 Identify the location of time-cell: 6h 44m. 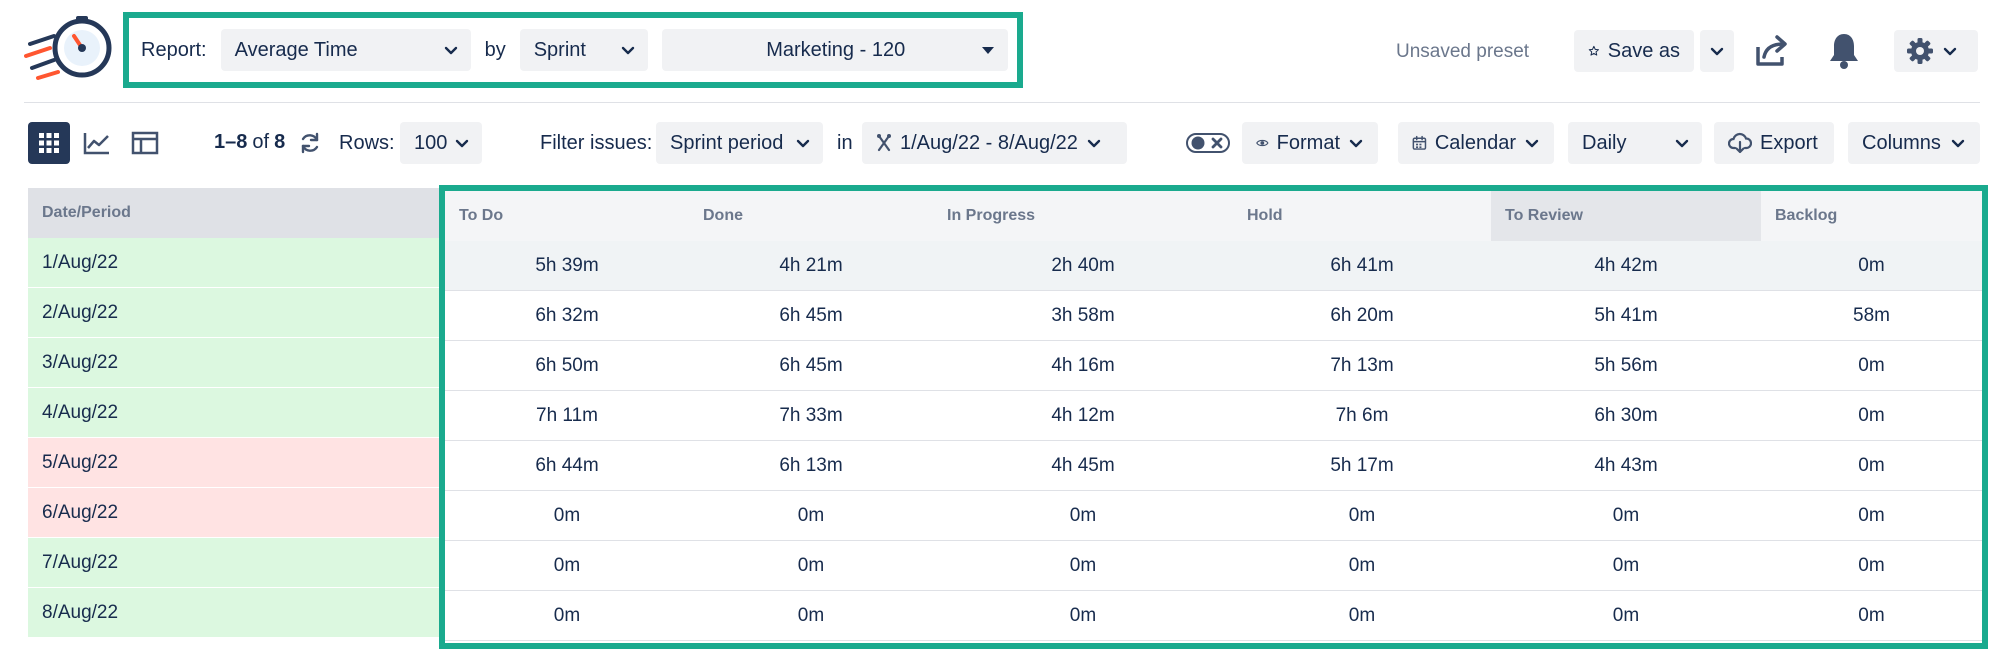
(567, 466).